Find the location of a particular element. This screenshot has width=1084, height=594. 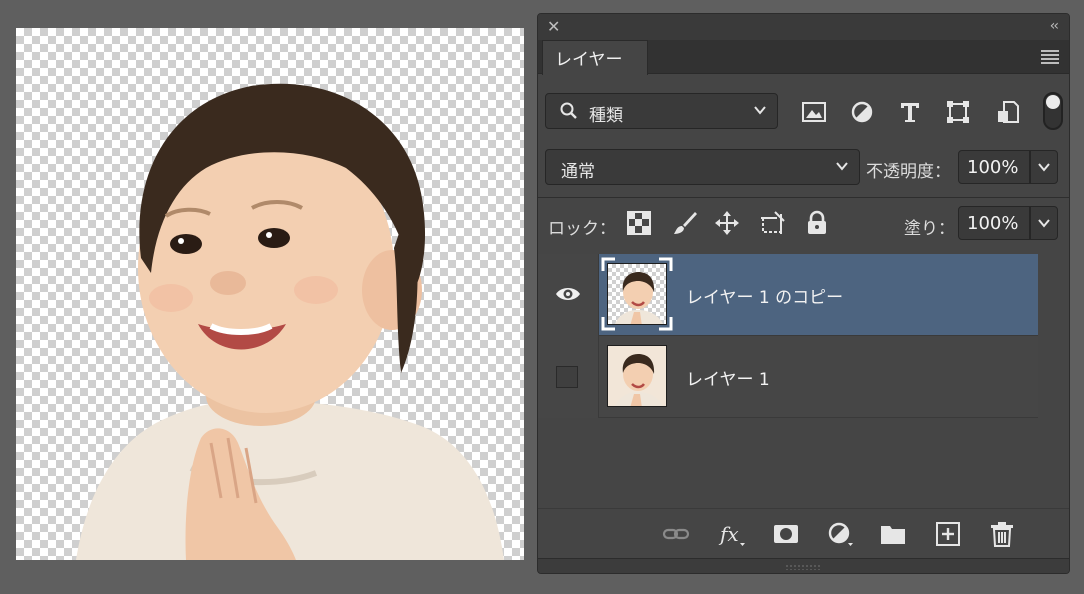

collapse-icon: ‹‹ is located at coordinates (1054, 26).